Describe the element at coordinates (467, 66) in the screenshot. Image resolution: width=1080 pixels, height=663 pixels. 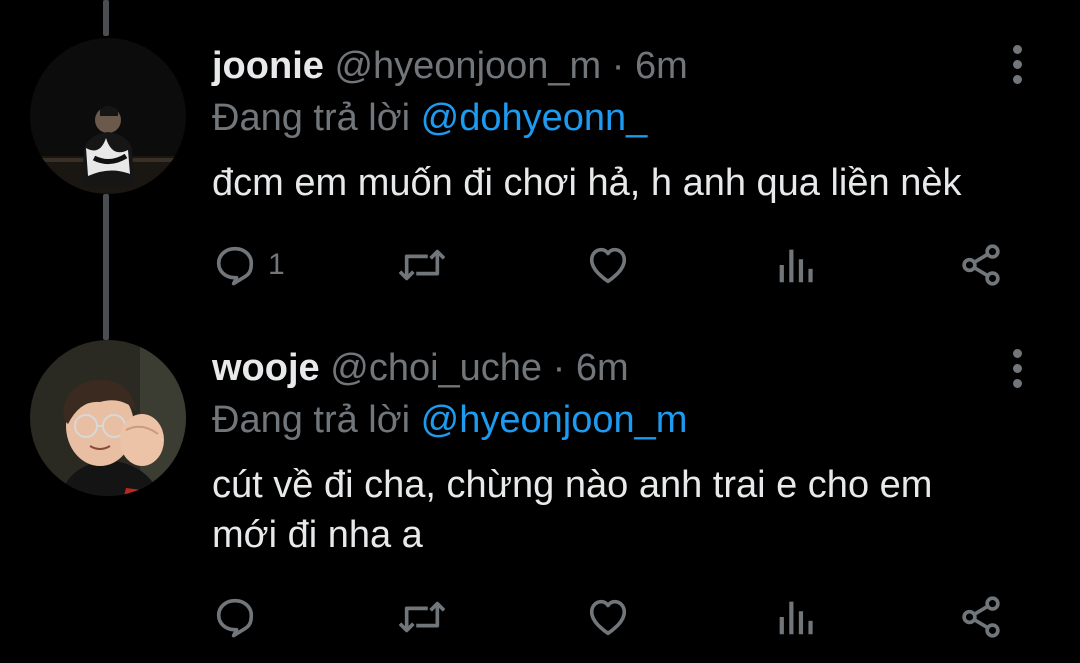
I see `user-handle: @hyeonjoon_m` at that location.